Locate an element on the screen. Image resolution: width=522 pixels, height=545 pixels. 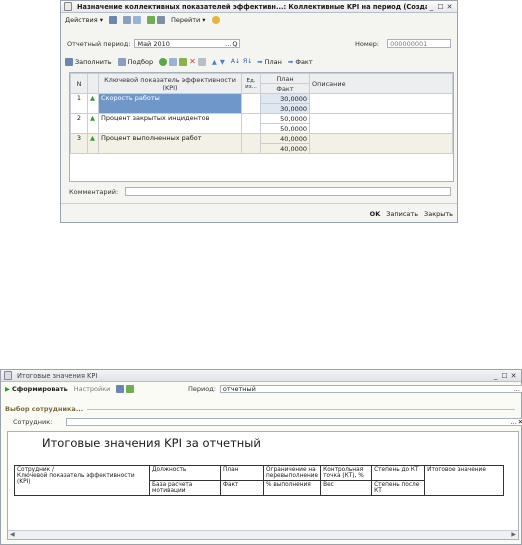
header-degree-after: Степень после КТ is located at coordinates (398, 488).